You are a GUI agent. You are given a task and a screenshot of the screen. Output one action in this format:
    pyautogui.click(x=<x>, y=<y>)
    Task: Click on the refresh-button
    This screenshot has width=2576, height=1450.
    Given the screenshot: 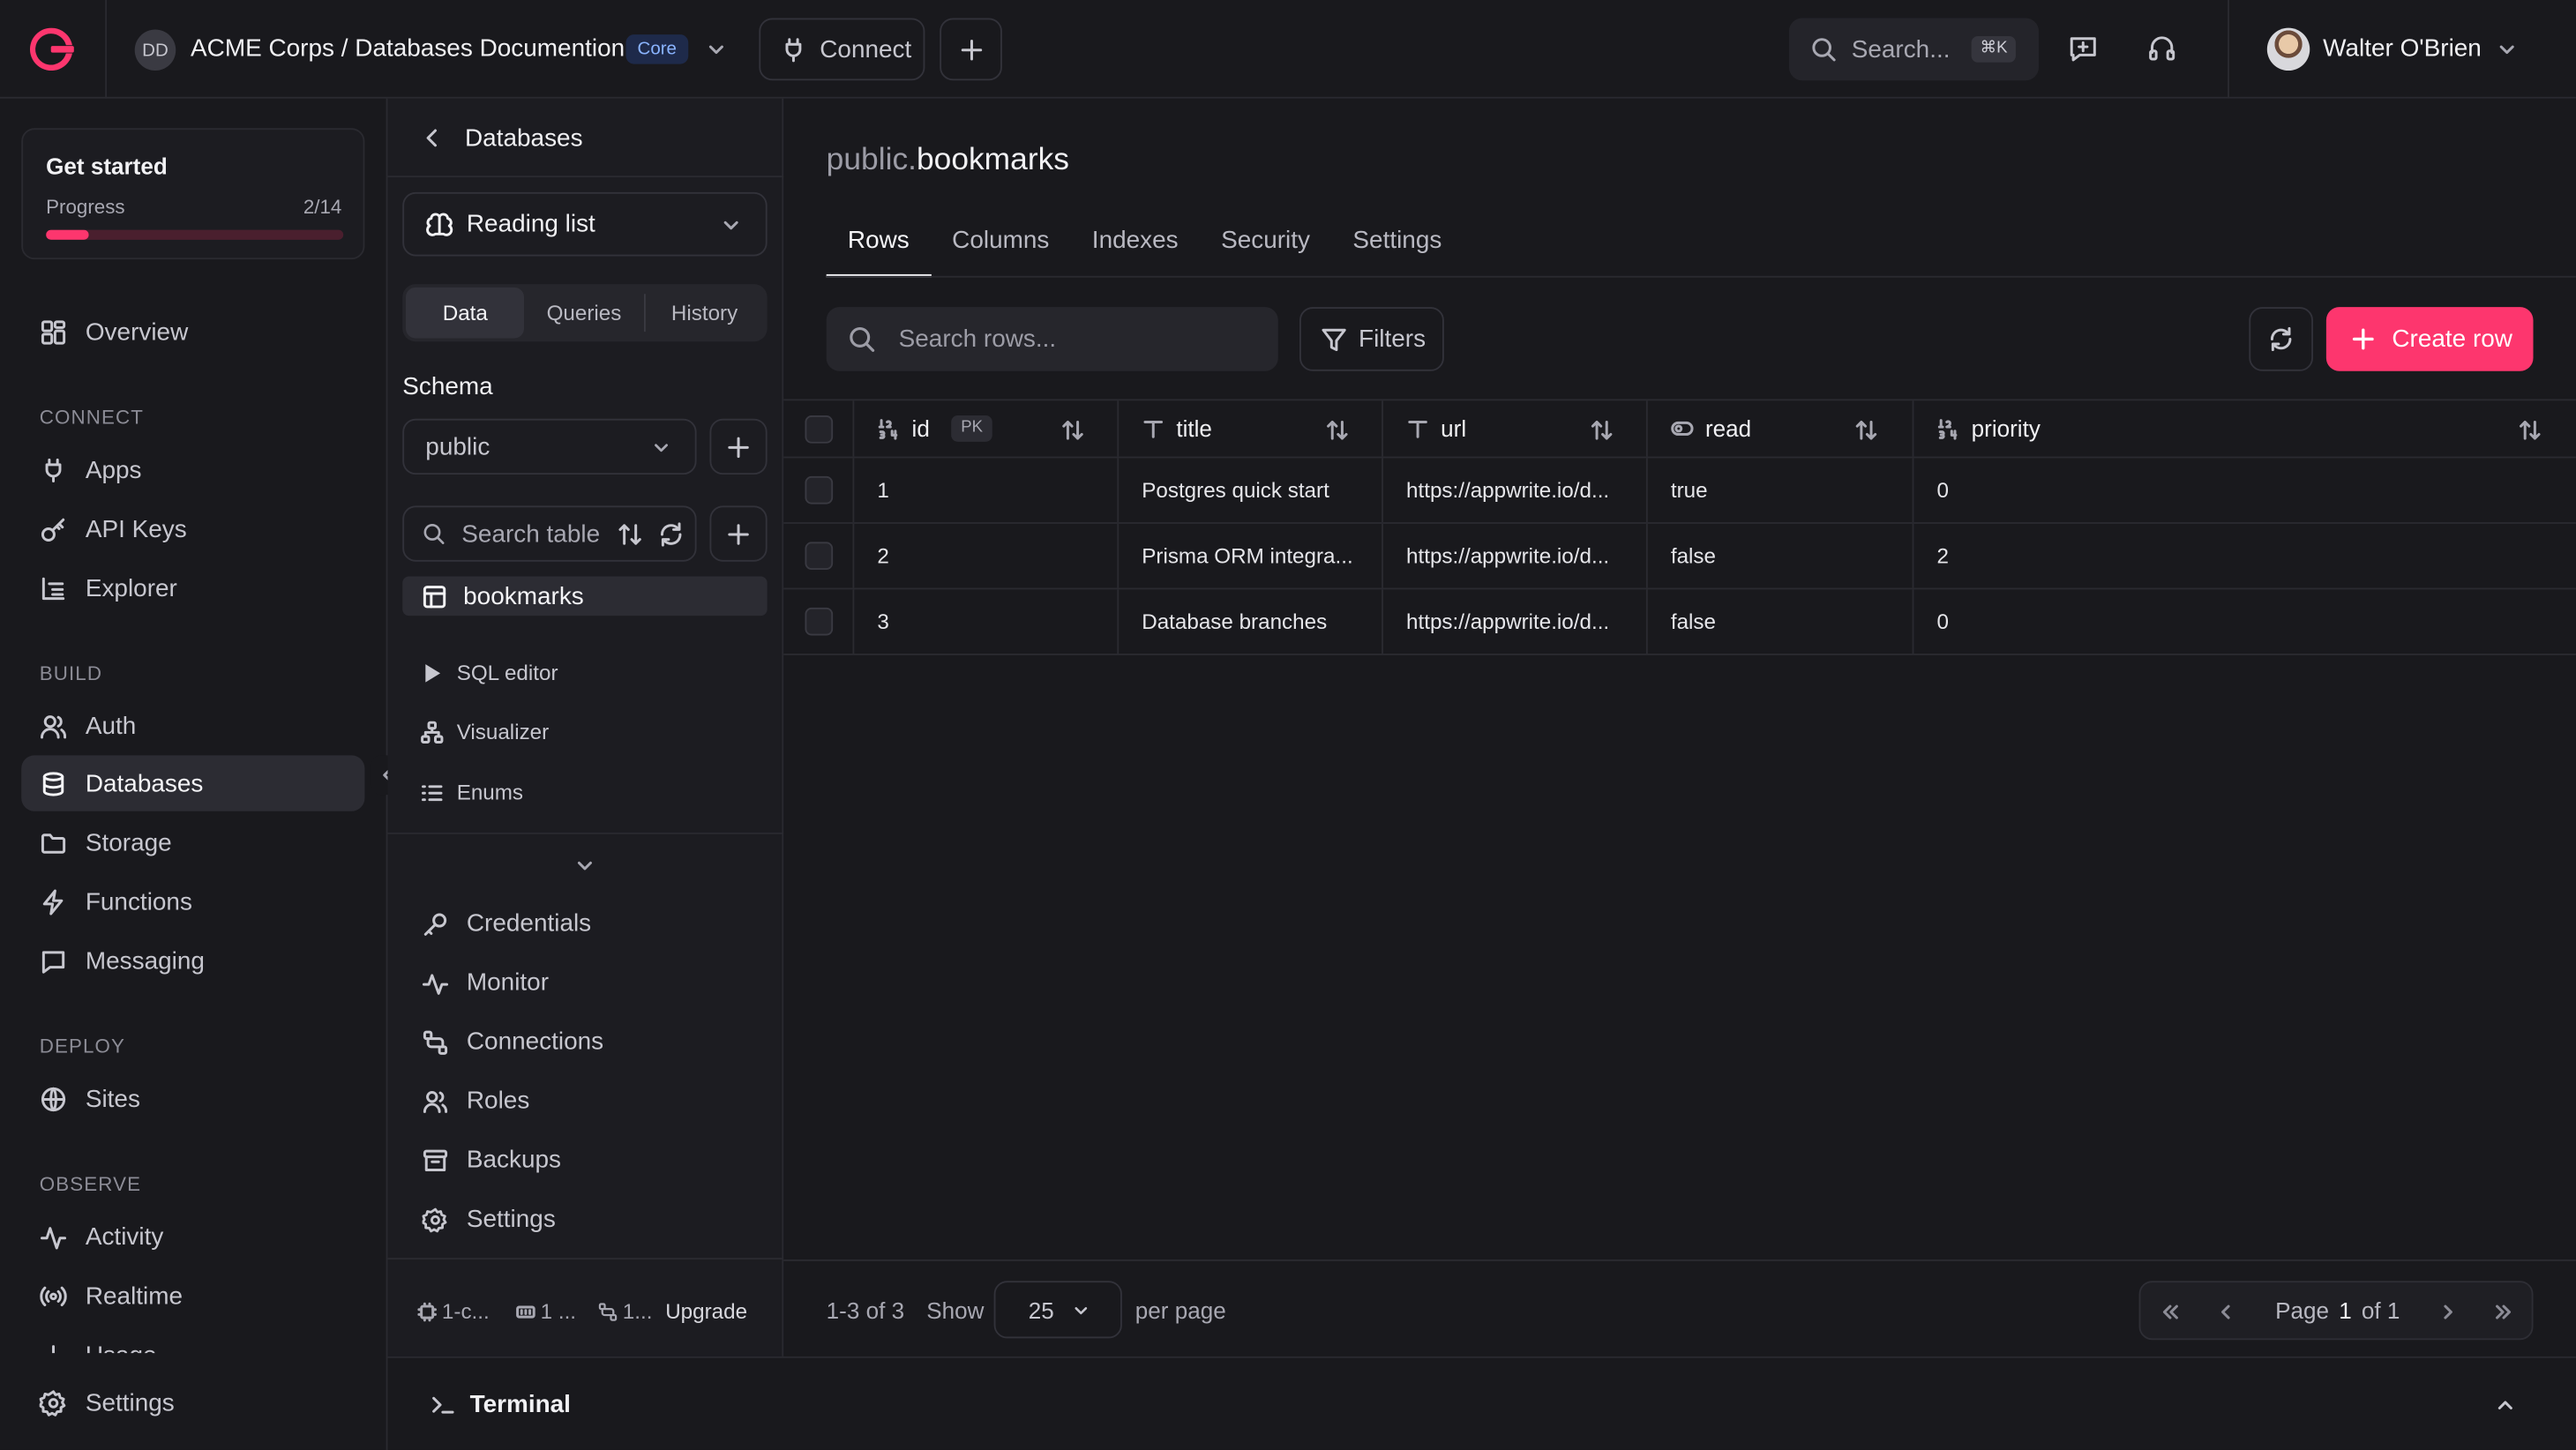 What is the action you would take?
    pyautogui.click(x=2281, y=339)
    